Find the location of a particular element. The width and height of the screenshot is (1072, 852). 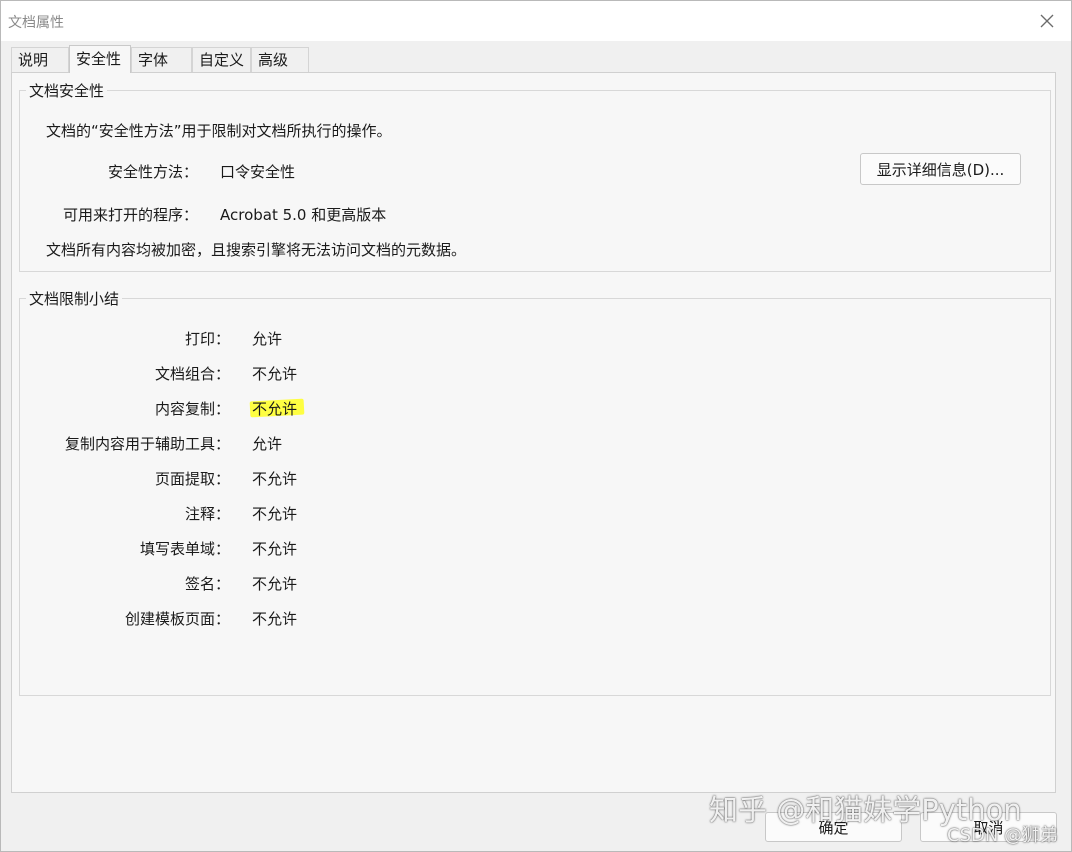

restriction-value-comments: 不允许 is located at coordinates (275, 514).